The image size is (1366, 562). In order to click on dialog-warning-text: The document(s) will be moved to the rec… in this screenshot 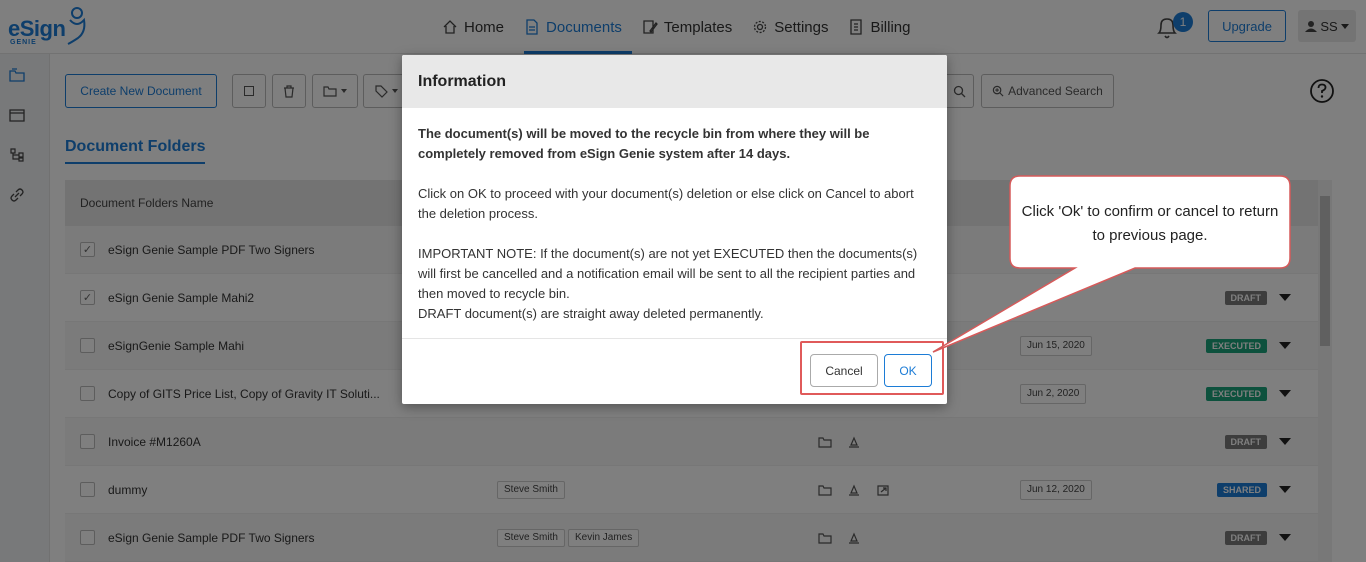, I will do `click(644, 143)`.